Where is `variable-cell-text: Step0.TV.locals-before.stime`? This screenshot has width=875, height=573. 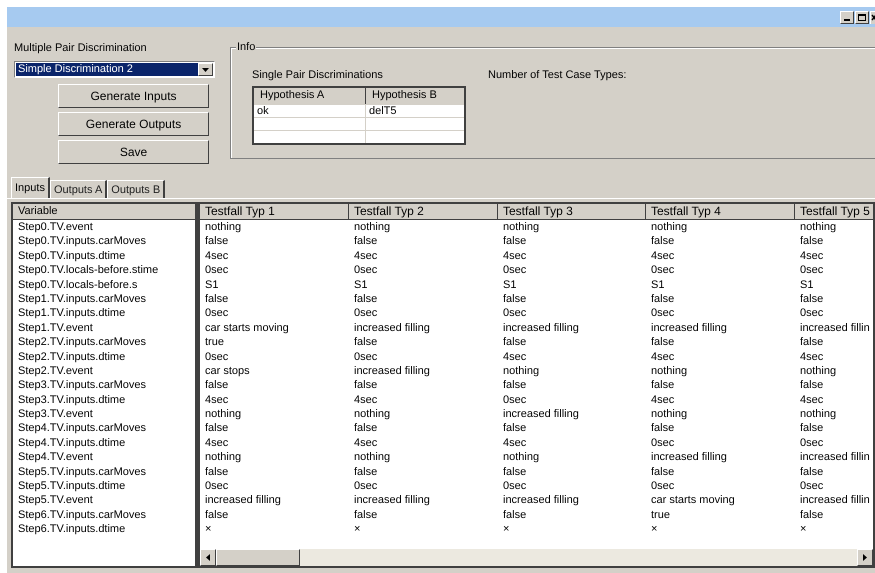 variable-cell-text: Step0.TV.locals-before.stime is located at coordinates (88, 270).